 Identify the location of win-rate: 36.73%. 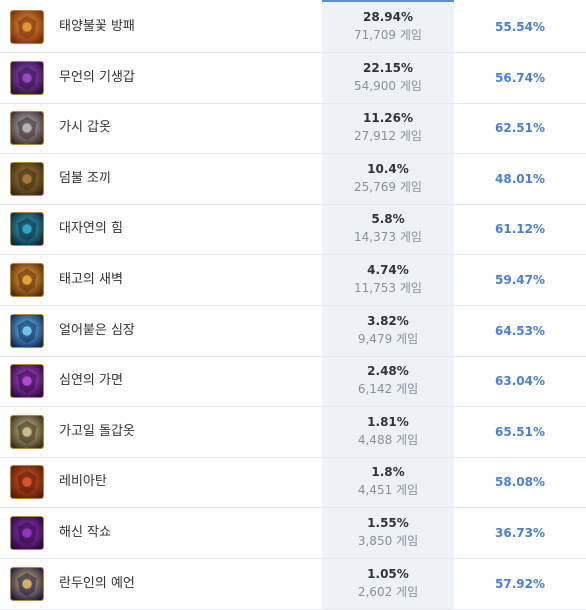
(520, 533).